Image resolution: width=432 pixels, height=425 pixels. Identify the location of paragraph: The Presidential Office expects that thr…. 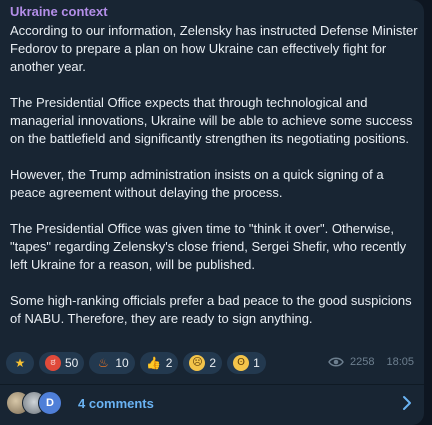
(211, 120).